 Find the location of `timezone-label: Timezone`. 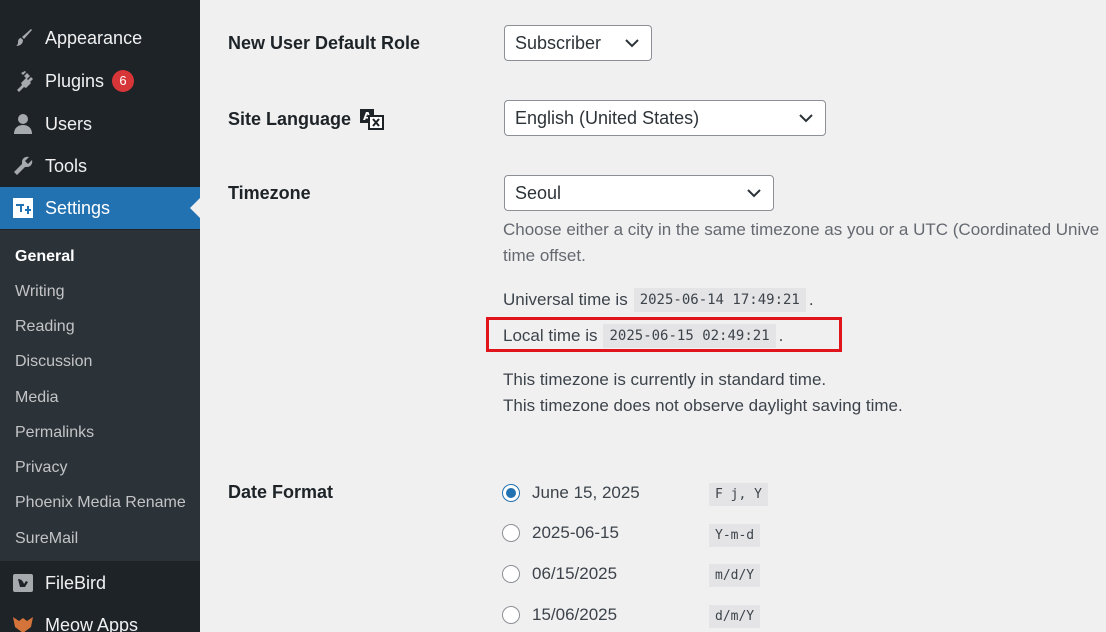

timezone-label: Timezone is located at coordinates (269, 193).